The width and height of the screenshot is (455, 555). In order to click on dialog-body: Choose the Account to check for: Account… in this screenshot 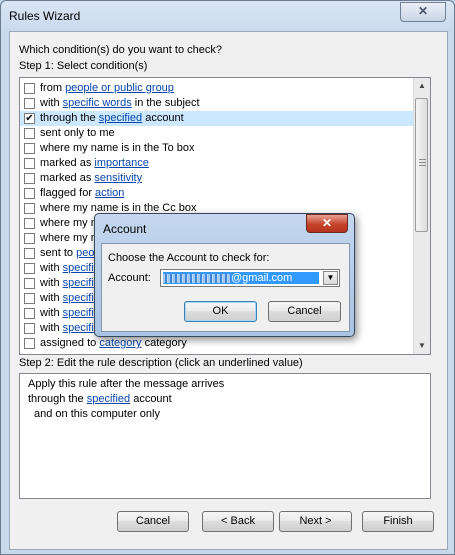, I will do `click(225, 287)`.